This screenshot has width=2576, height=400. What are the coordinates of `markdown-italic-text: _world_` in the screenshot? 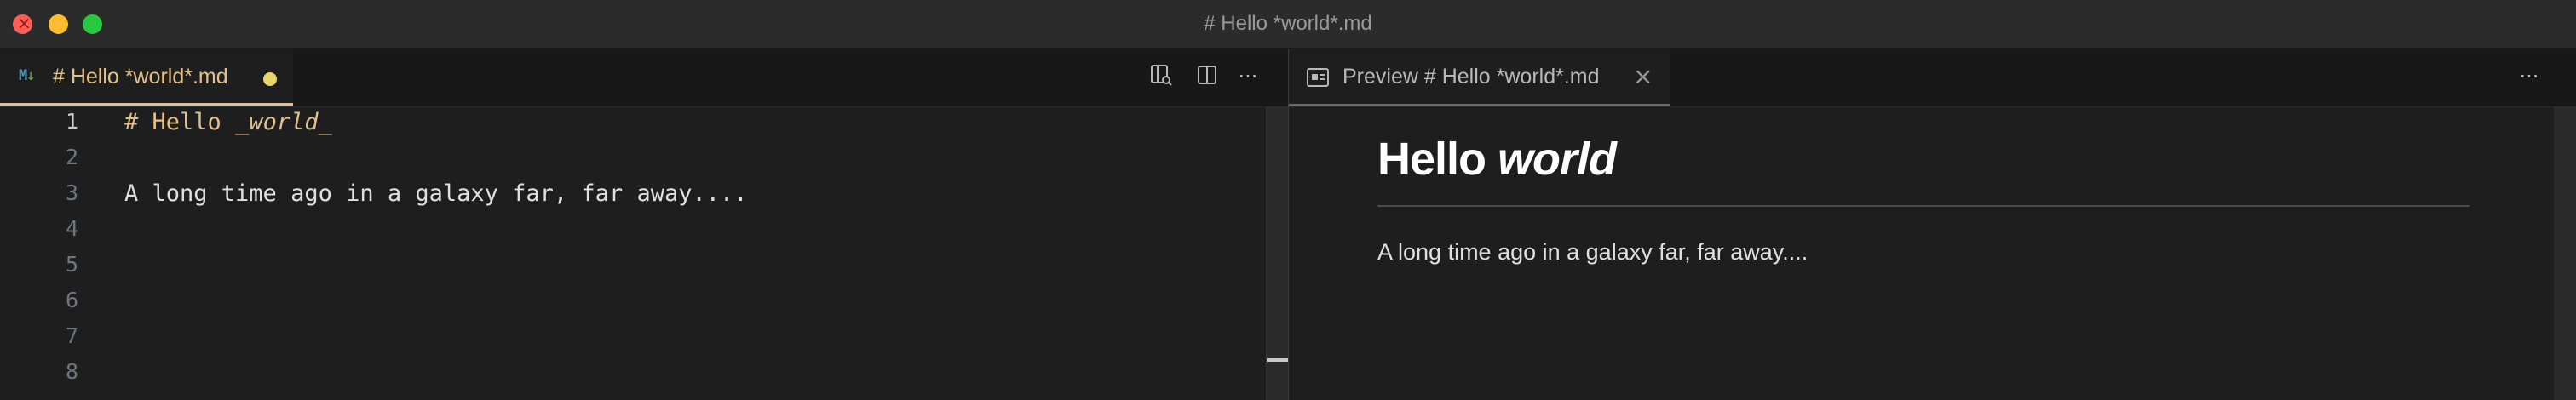 It's located at (284, 122).